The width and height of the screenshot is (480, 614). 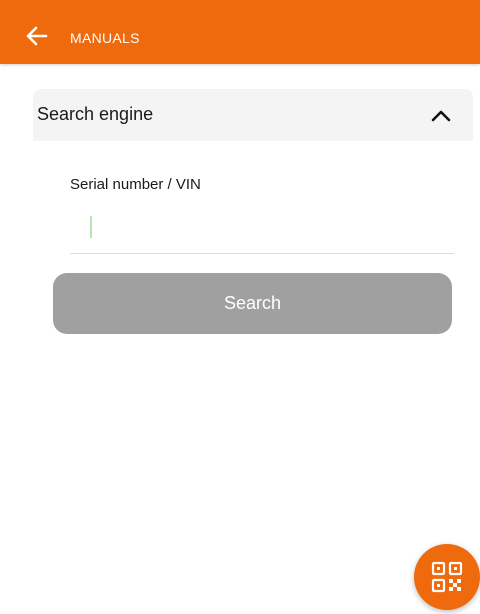 I want to click on search-button: Search, so click(x=252, y=303).